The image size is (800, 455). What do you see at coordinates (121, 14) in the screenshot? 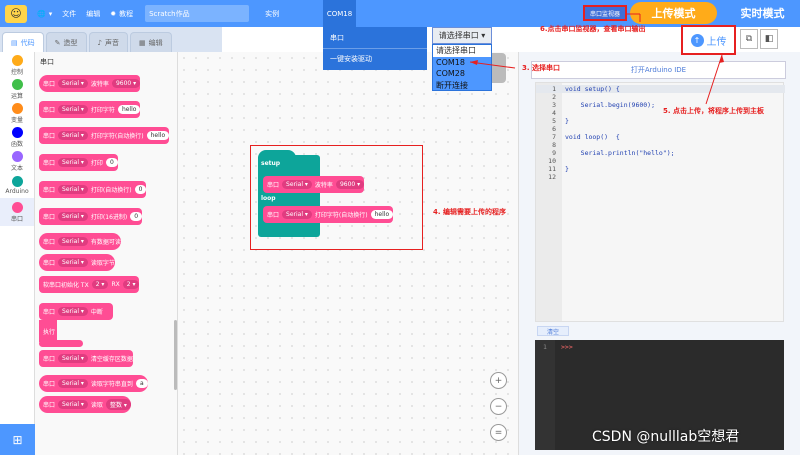
I see `menu-tutorial: ✹ 教程` at bounding box center [121, 14].